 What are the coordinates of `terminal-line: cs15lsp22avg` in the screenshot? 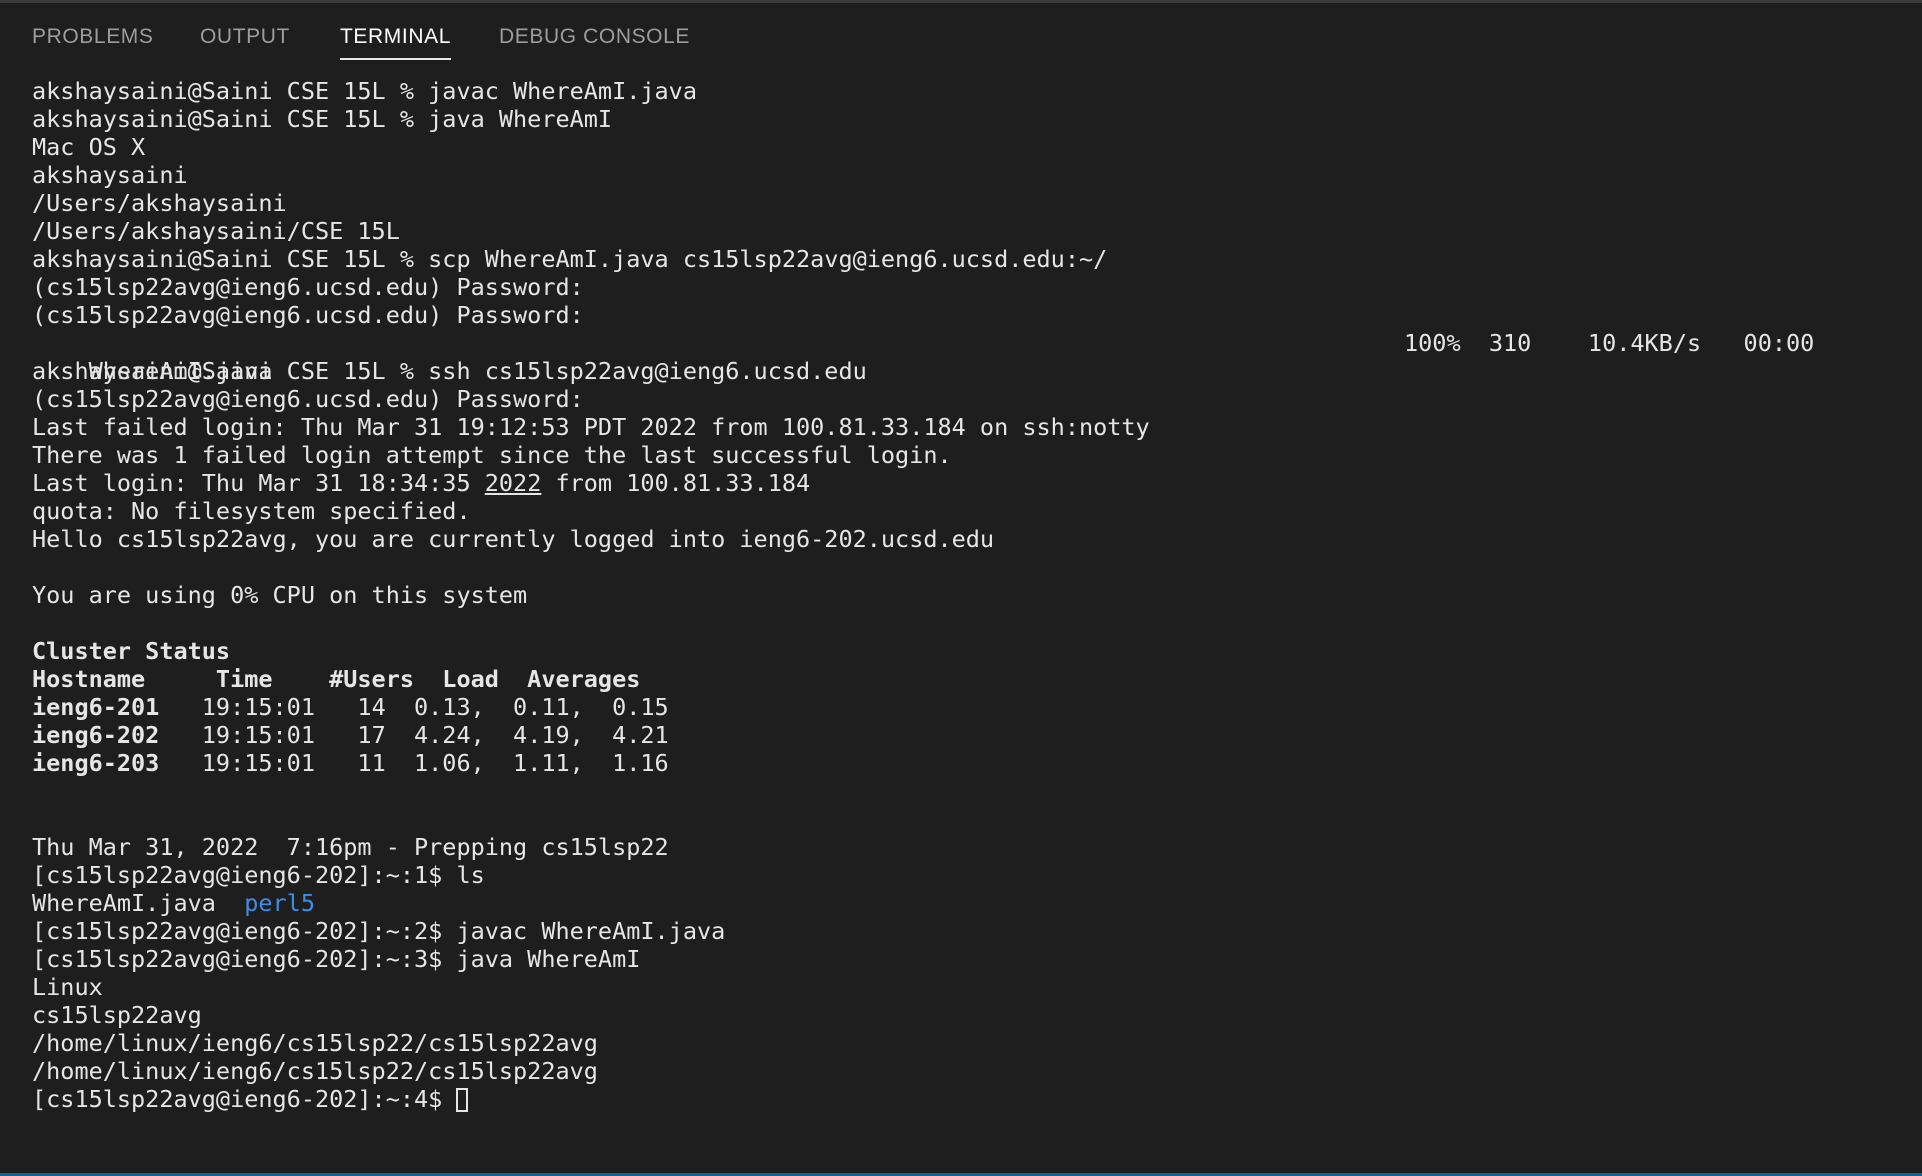 It's located at (117, 1015).